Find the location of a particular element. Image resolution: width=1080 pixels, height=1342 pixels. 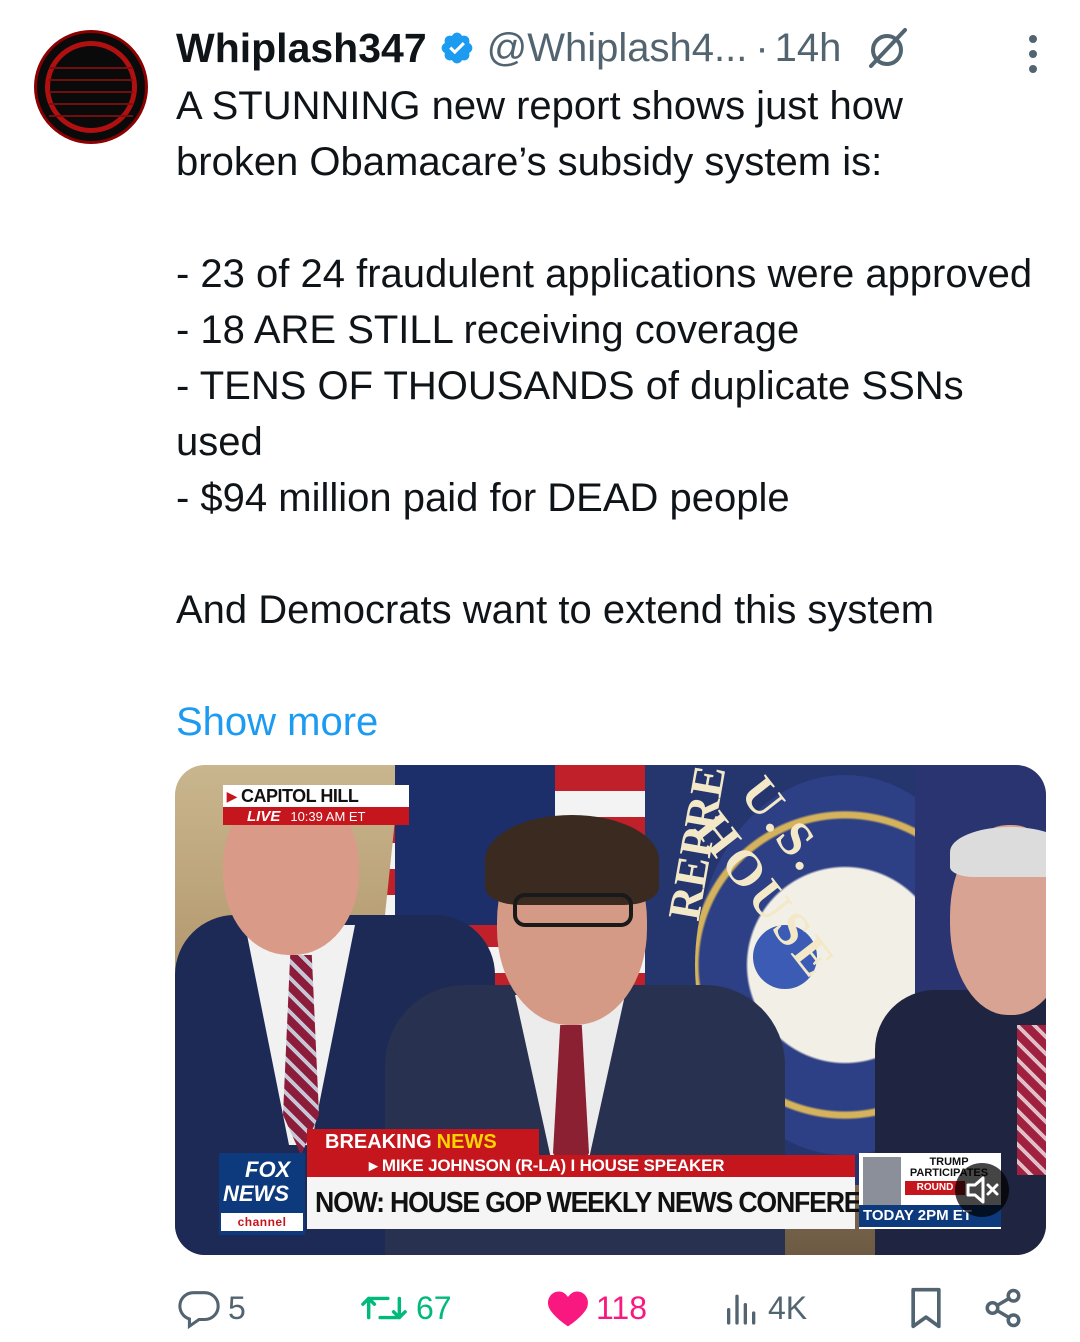

author-avatar is located at coordinates (91, 87).